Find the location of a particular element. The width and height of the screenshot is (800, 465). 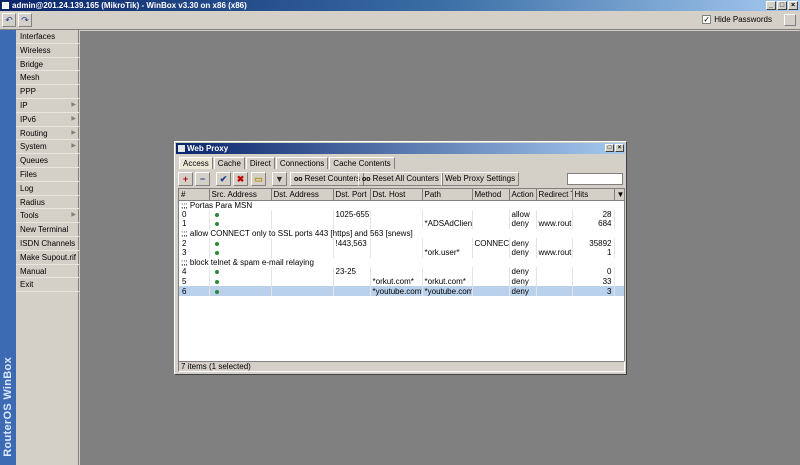

hide-passwords-checkbox: ✓ is located at coordinates (707, 19).